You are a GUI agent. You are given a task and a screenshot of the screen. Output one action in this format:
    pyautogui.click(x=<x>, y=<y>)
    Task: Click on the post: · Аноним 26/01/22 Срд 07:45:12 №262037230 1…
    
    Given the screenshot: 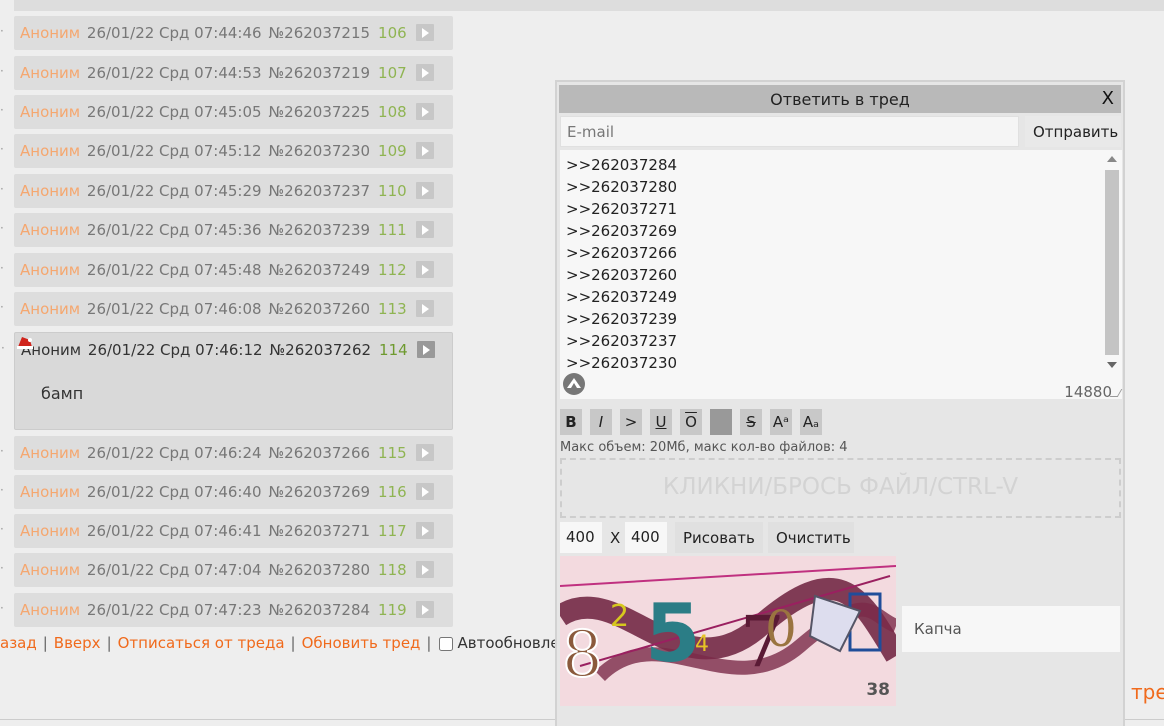 What is the action you would take?
    pyautogui.click(x=226, y=151)
    